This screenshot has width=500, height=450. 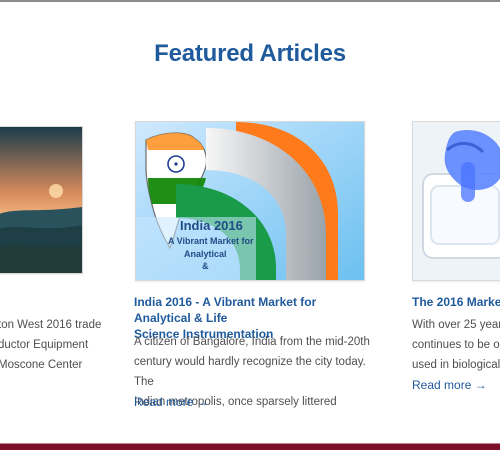 What do you see at coordinates (250, 447) in the screenshot?
I see `footer-bar` at bounding box center [250, 447].